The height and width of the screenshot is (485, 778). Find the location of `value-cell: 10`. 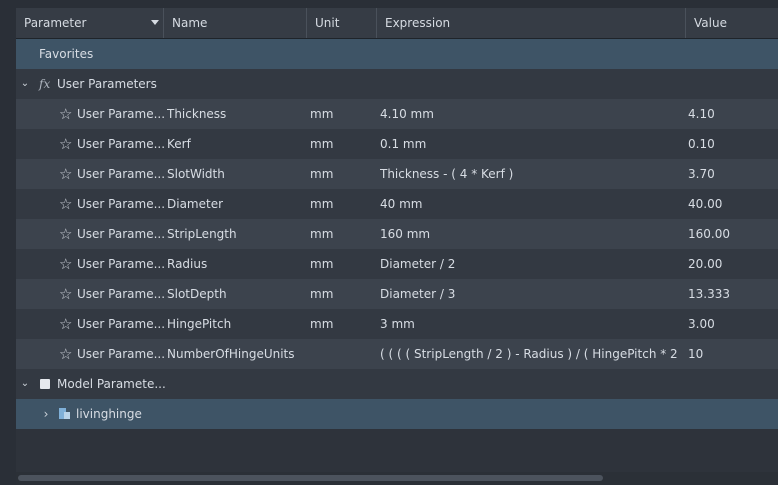

value-cell: 10 is located at coordinates (696, 354).